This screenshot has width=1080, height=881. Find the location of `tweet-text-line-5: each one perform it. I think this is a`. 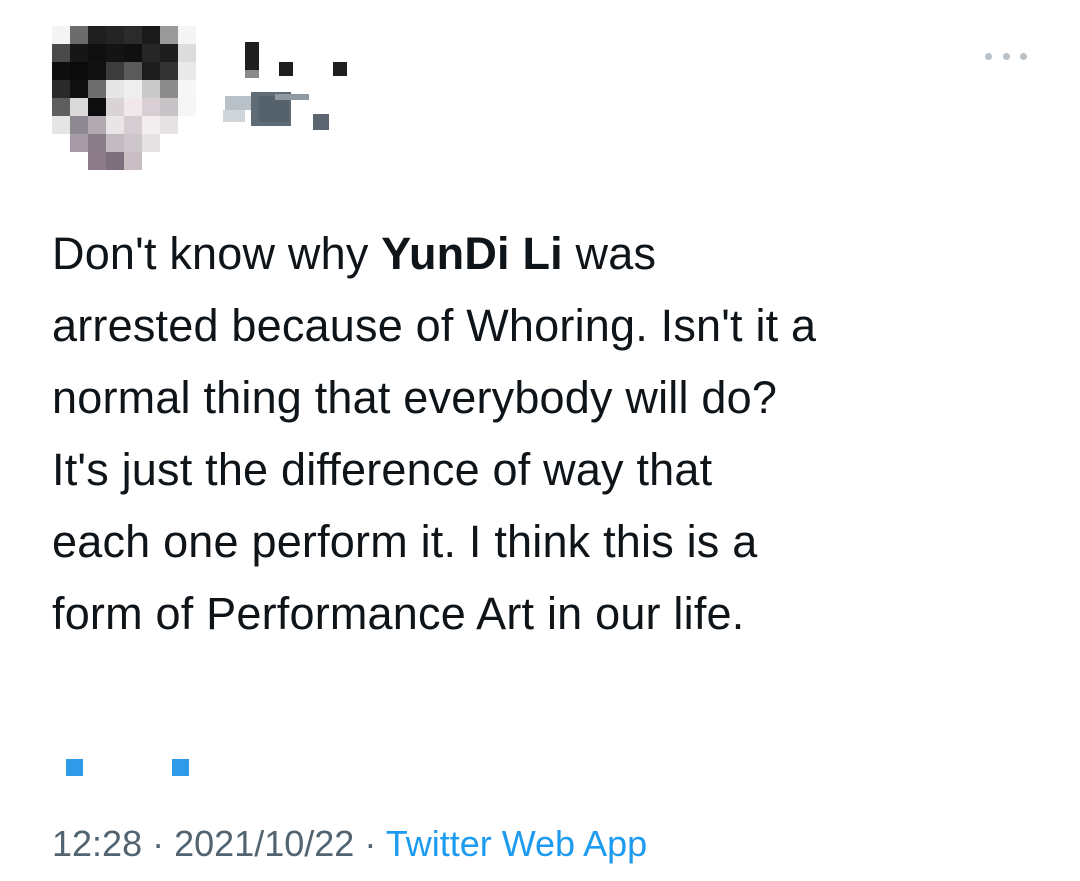

tweet-text-line-5: each one perform it. I think this is a is located at coordinates (405, 541).